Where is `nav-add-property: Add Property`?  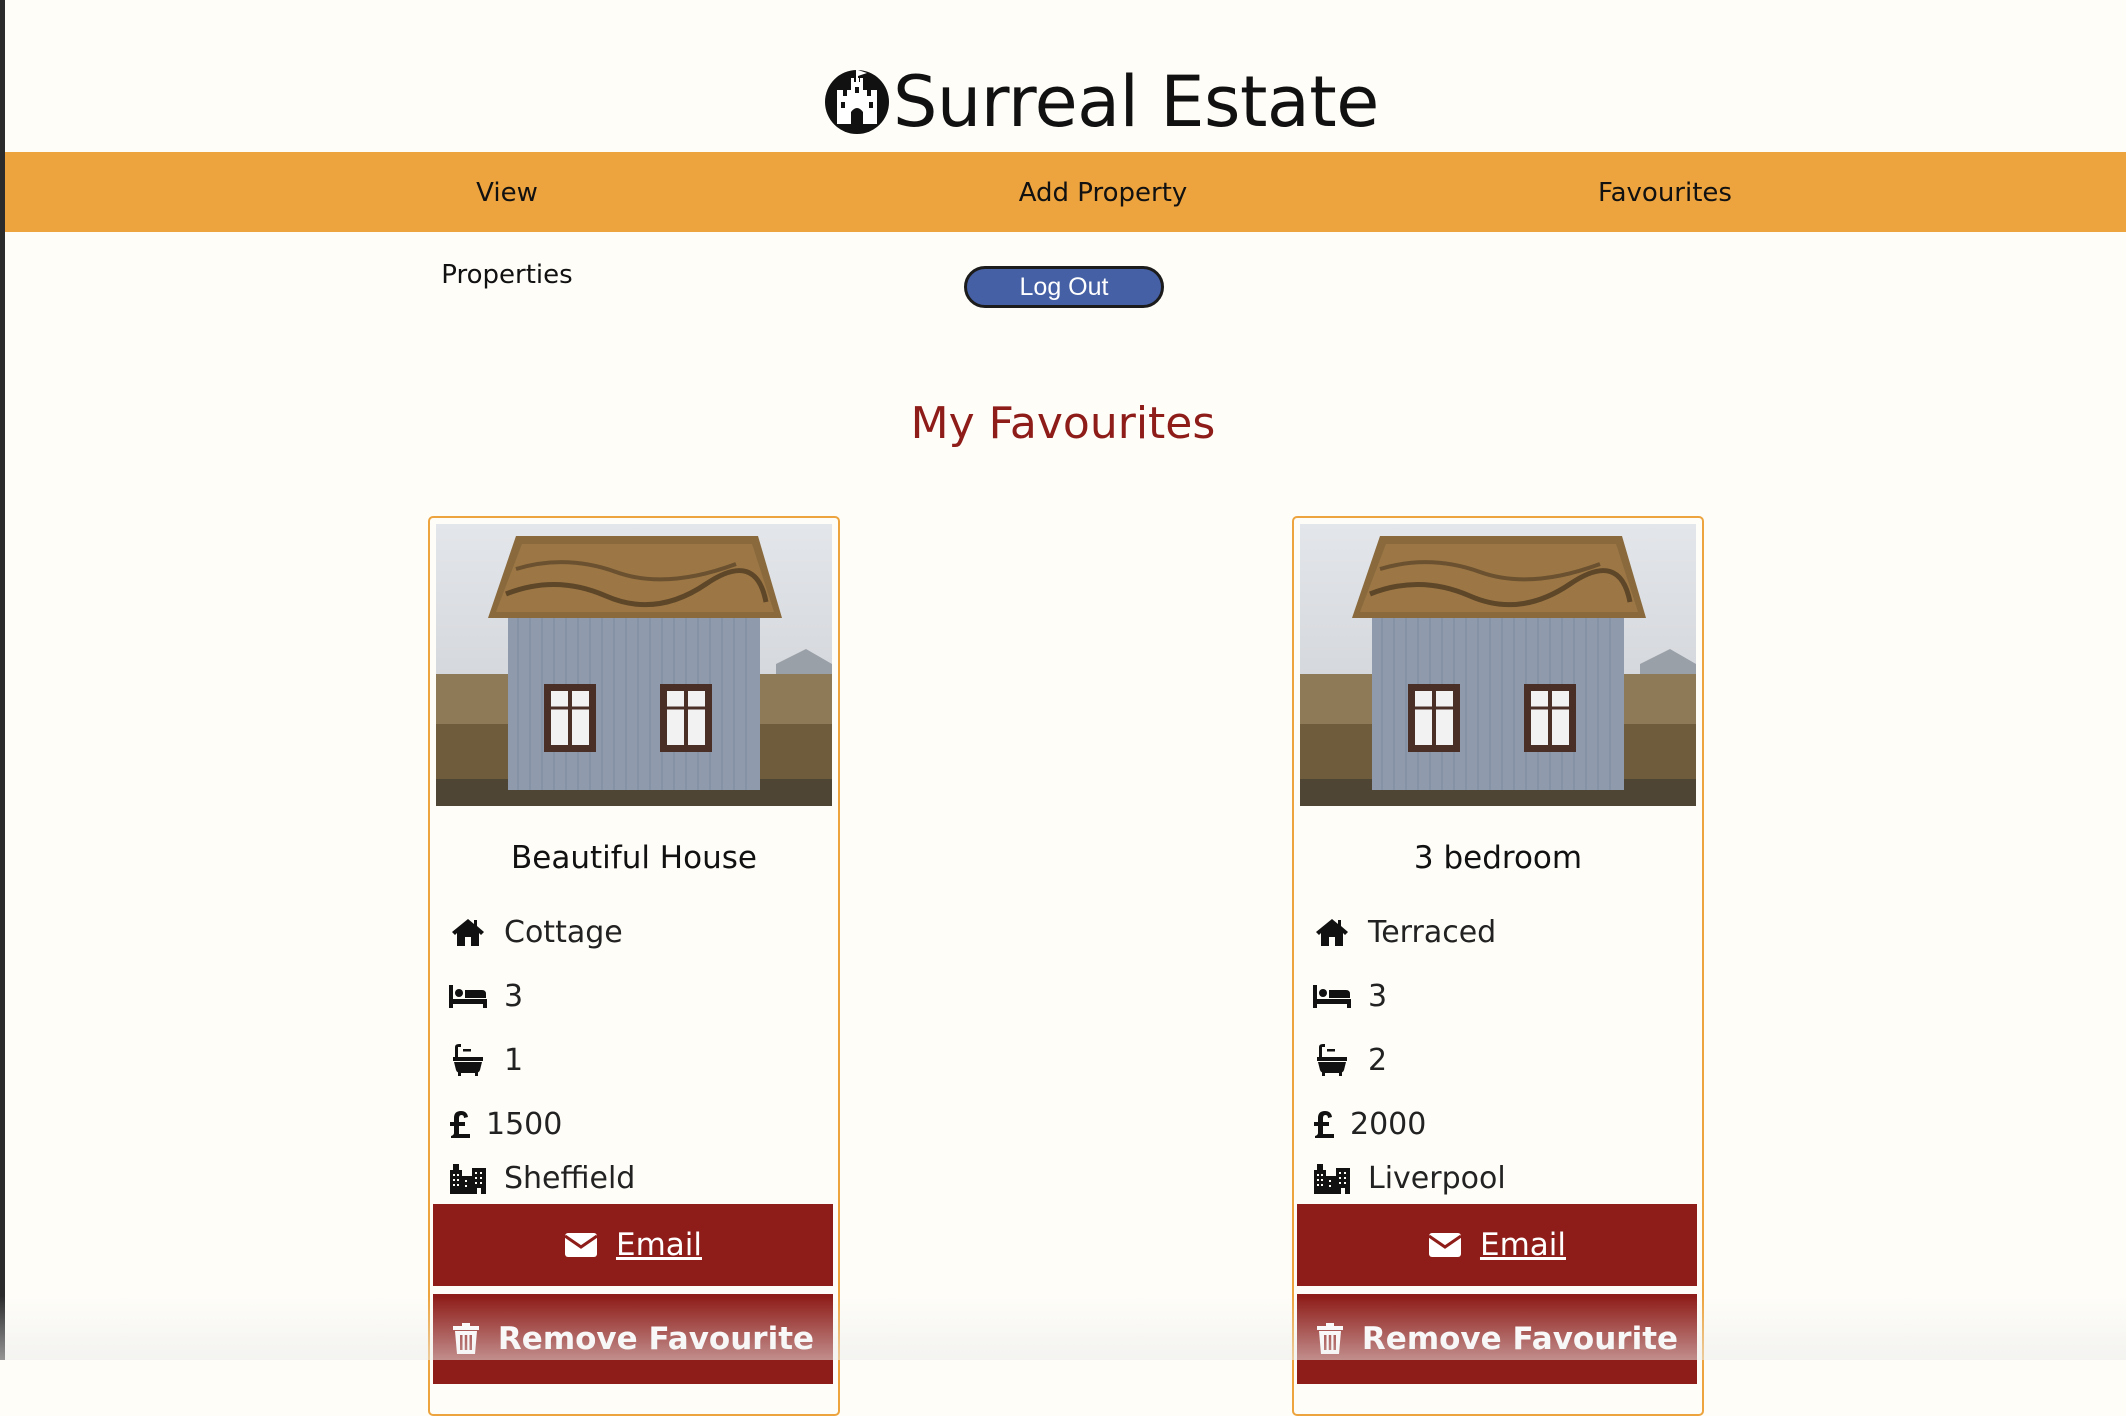
nav-add-property: Add Property is located at coordinates (1103, 192).